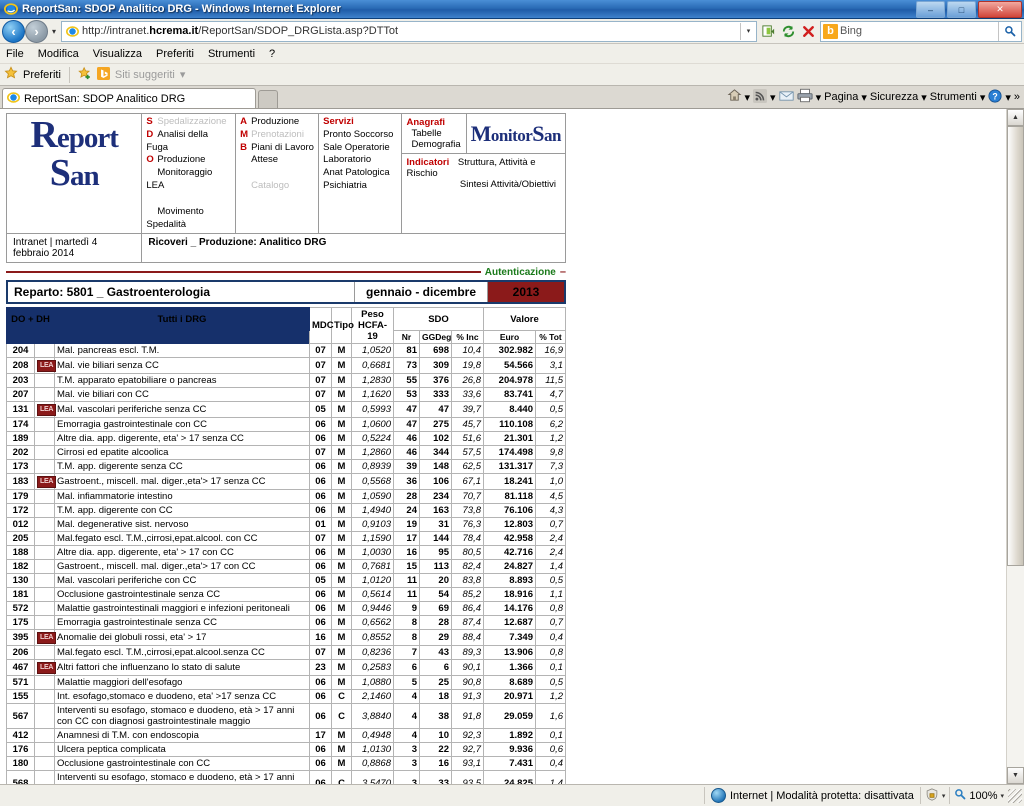  I want to click on row-code: 181, so click(20, 595).